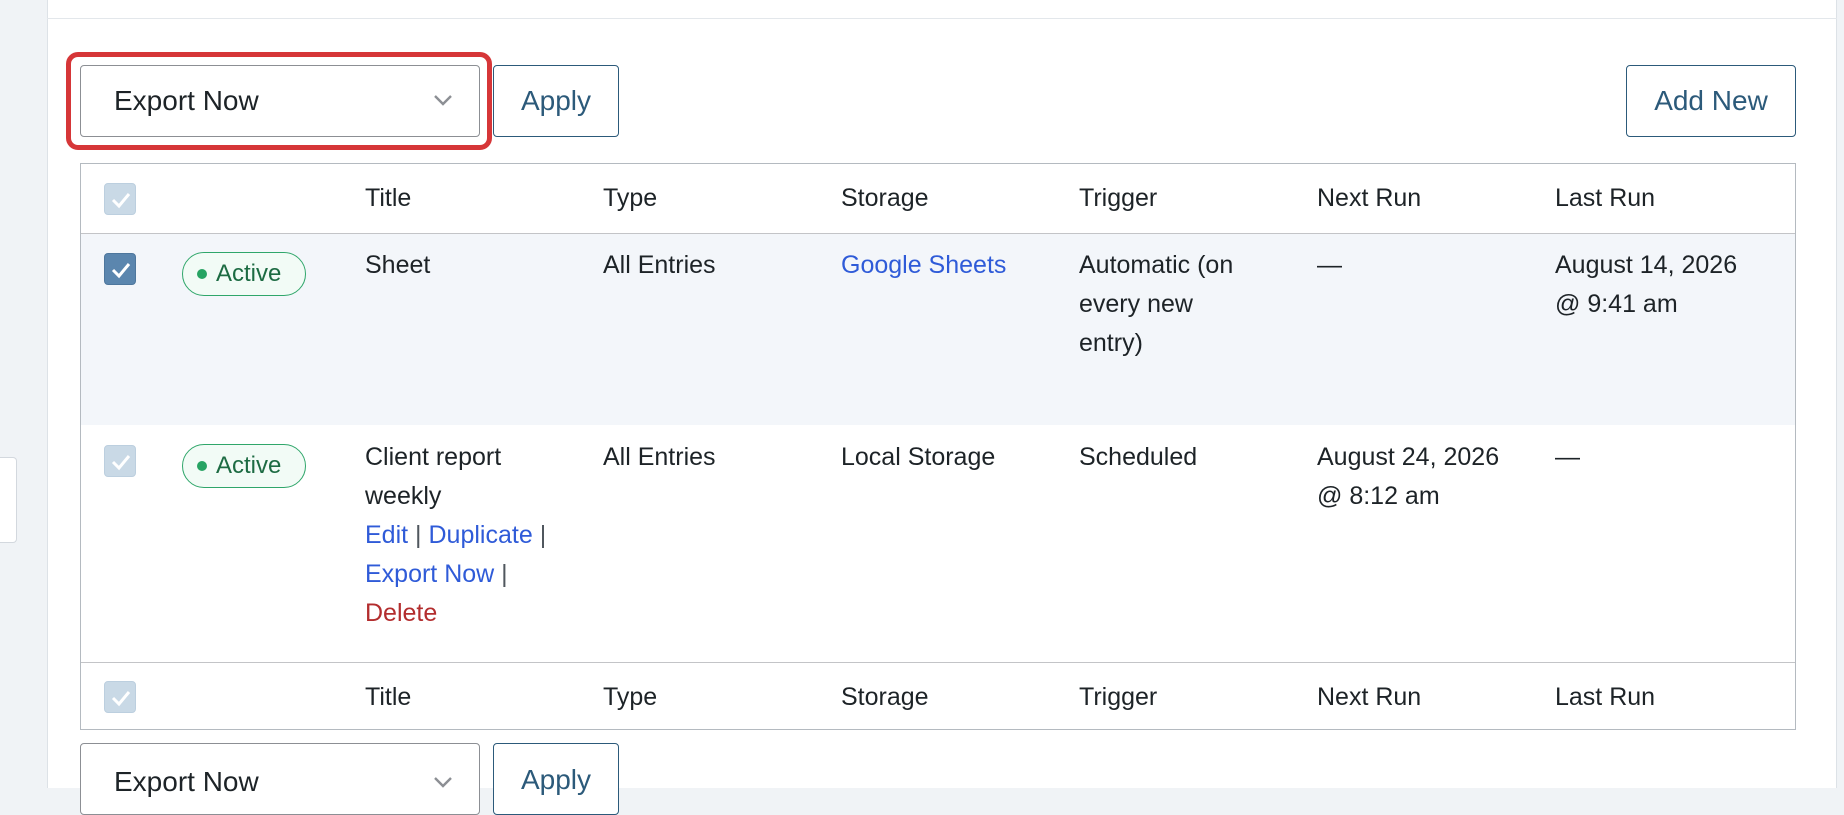 This screenshot has width=1844, height=815. What do you see at coordinates (1567, 457) in the screenshot?
I see `row-last-run: —` at bounding box center [1567, 457].